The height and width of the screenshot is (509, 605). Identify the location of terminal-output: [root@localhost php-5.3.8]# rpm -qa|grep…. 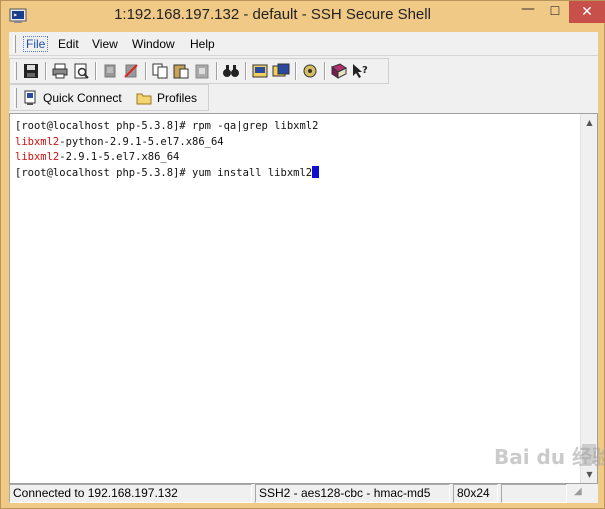
(295, 150).